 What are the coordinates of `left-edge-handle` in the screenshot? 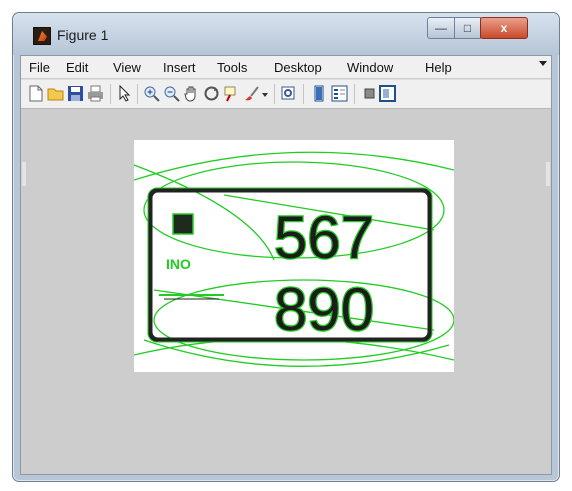 It's located at (24, 174).